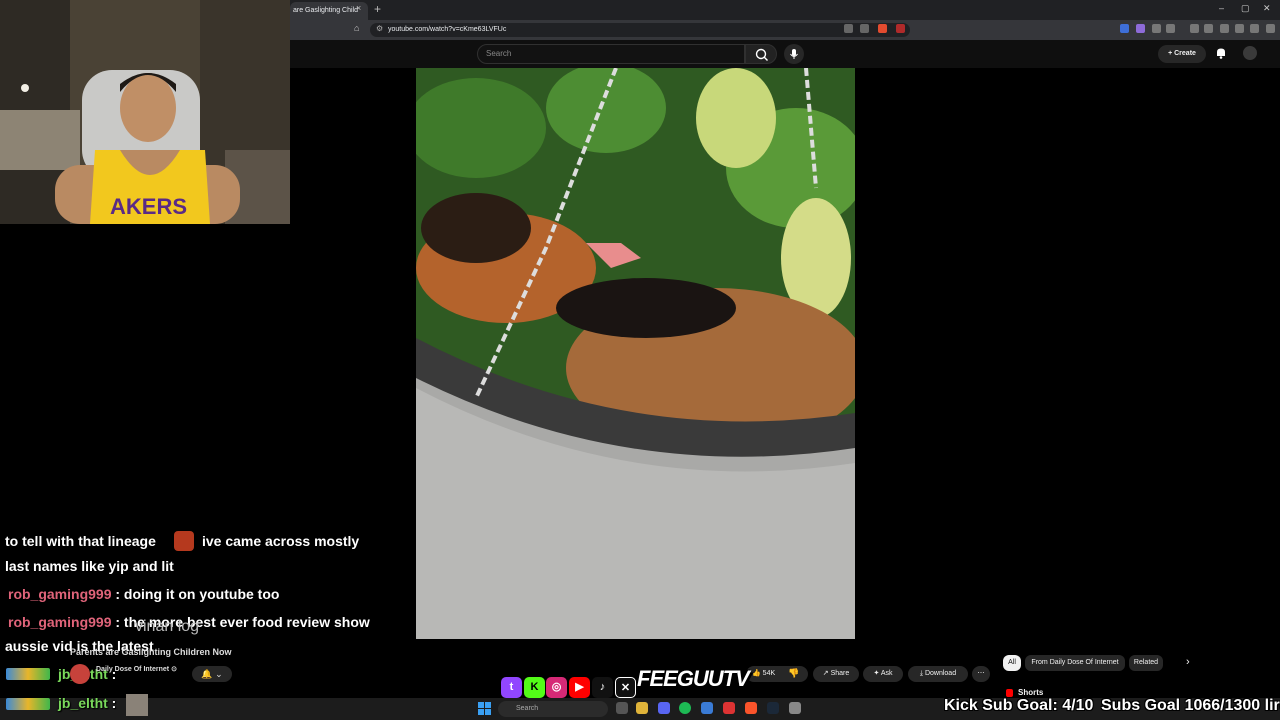  Describe the element at coordinates (1019, 705) in the screenshot. I see `kick-sub-goal: Kick Sub Goal: 4/10` at that location.